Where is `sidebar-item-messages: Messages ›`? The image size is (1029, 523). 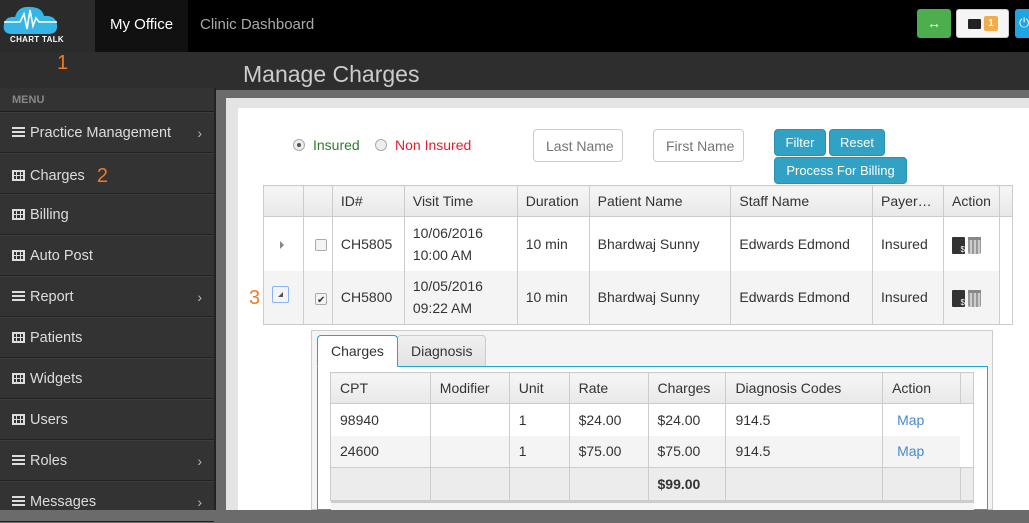
sidebar-item-messages: Messages › is located at coordinates (107, 501).